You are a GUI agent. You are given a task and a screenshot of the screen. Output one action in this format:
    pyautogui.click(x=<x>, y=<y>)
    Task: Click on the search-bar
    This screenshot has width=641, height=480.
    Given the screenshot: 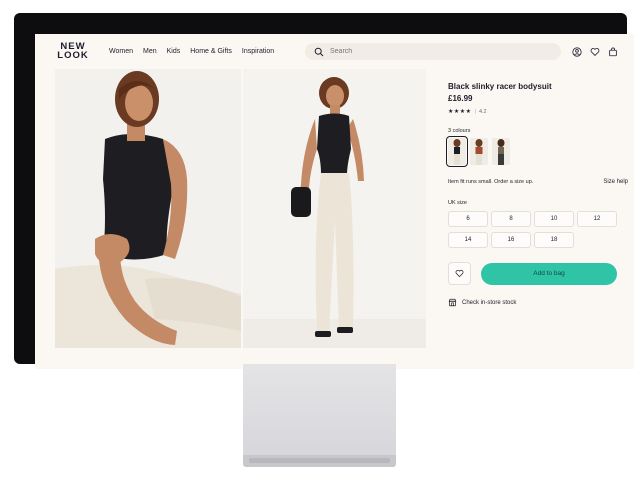 What is the action you would take?
    pyautogui.click(x=433, y=51)
    